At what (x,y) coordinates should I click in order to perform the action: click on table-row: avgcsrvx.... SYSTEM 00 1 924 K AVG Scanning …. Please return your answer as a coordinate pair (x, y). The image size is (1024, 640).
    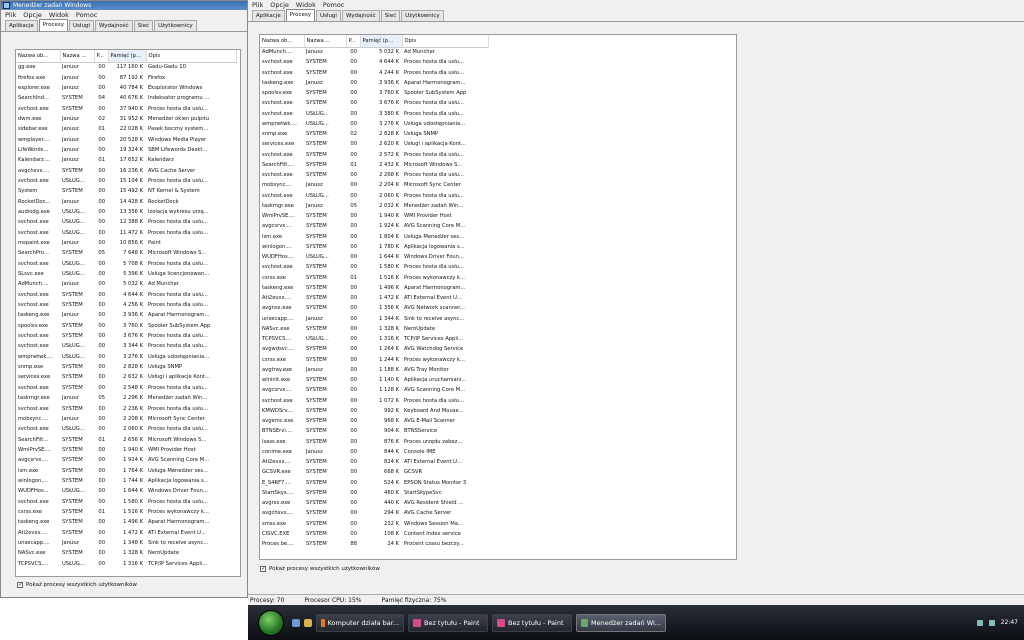
    Looking at the image, I should click on (126, 460).